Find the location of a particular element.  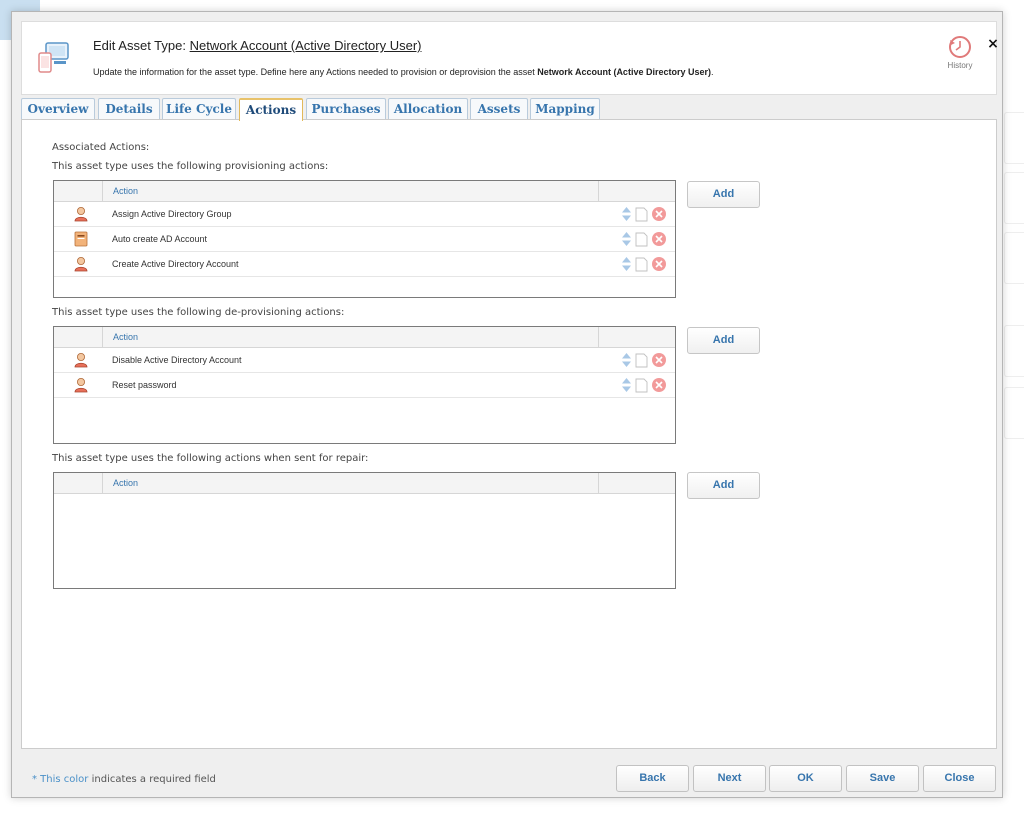

add-provisioning-action-button: Add is located at coordinates (723, 194).